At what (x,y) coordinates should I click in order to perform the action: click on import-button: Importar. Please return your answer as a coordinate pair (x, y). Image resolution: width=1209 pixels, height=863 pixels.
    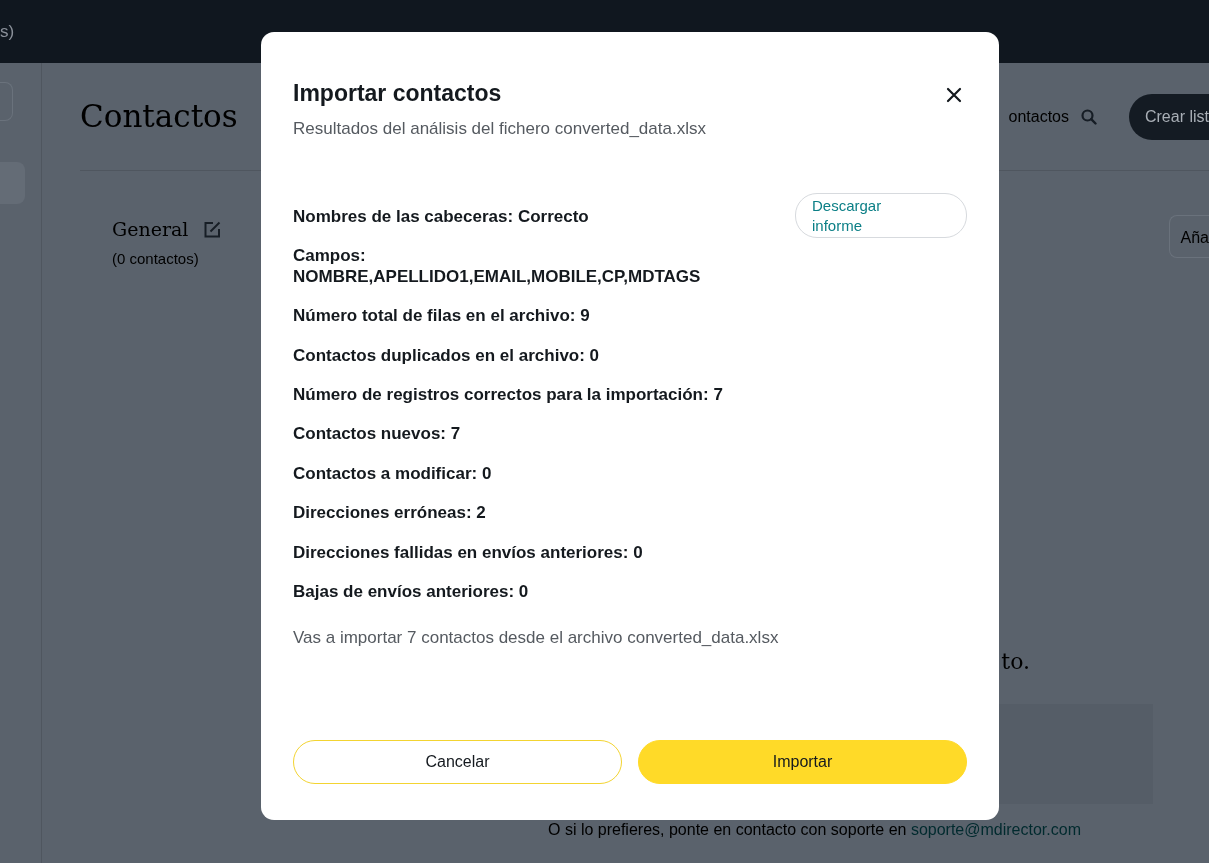
    Looking at the image, I should click on (802, 762).